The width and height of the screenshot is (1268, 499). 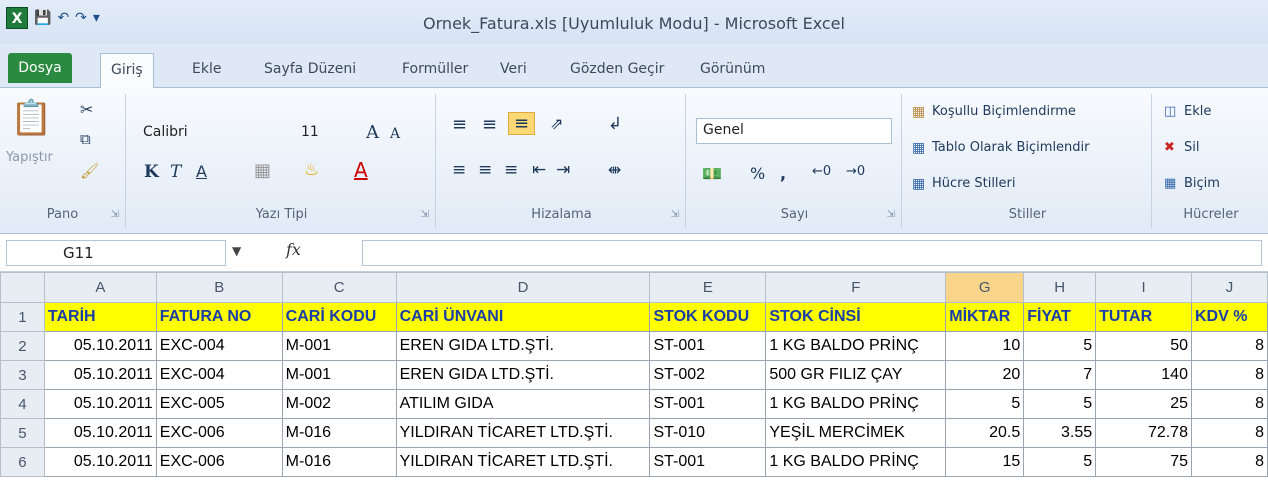 What do you see at coordinates (856, 433) in the screenshot?
I see `cell: YEŞİL MERCİMEK` at bounding box center [856, 433].